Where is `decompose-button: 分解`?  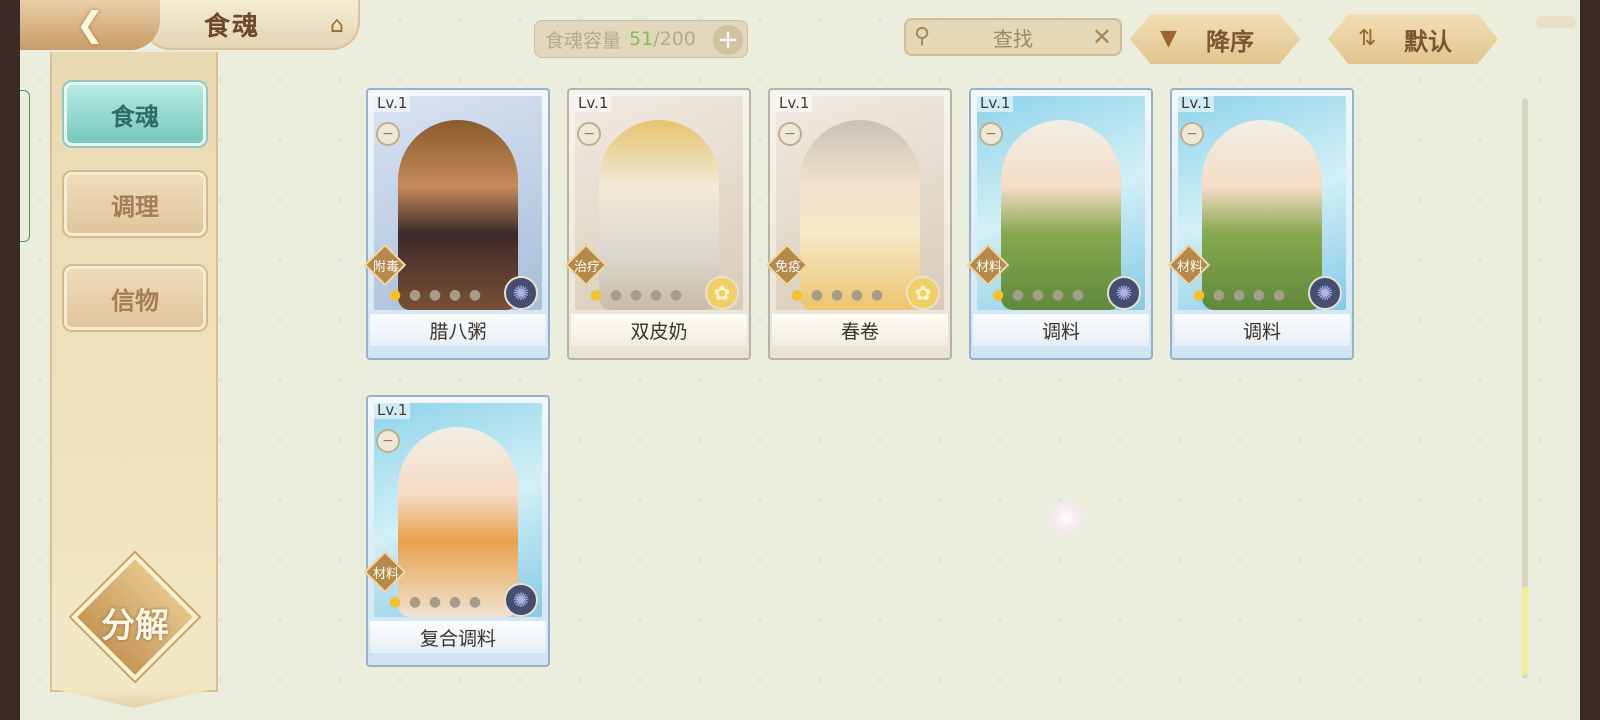
decompose-button: 分解 is located at coordinates (135, 617).